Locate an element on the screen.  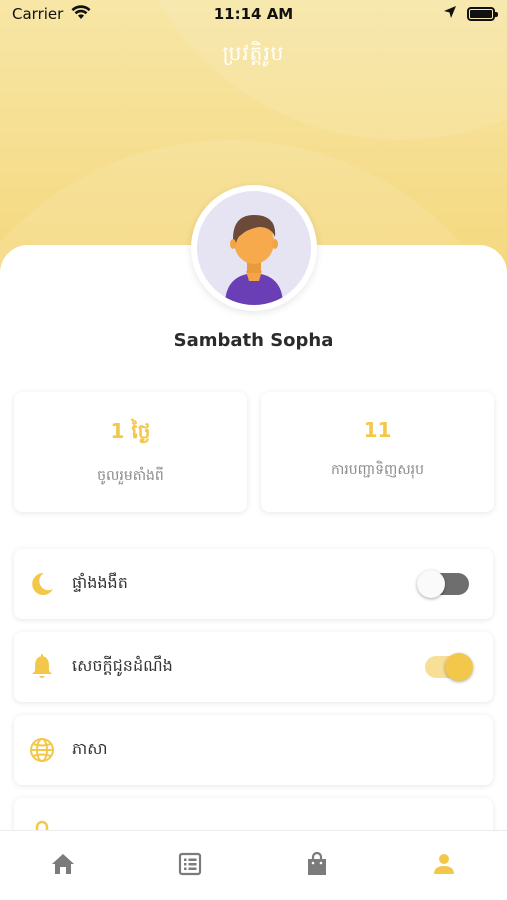
person-icon is located at coordinates (443, 863).